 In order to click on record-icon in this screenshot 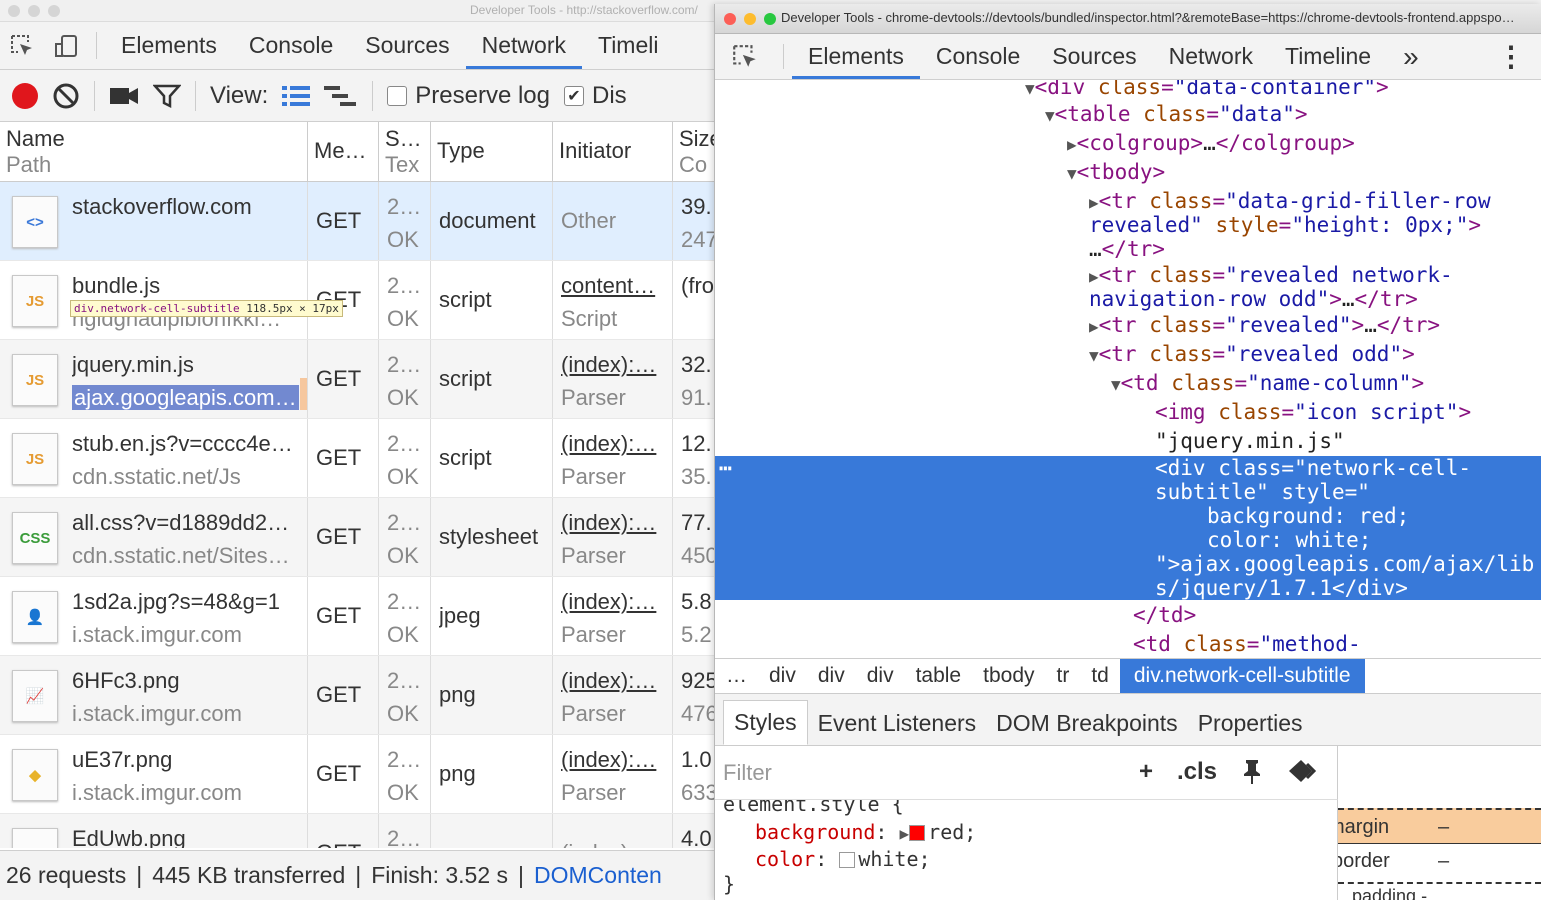, I will do `click(25, 95)`.